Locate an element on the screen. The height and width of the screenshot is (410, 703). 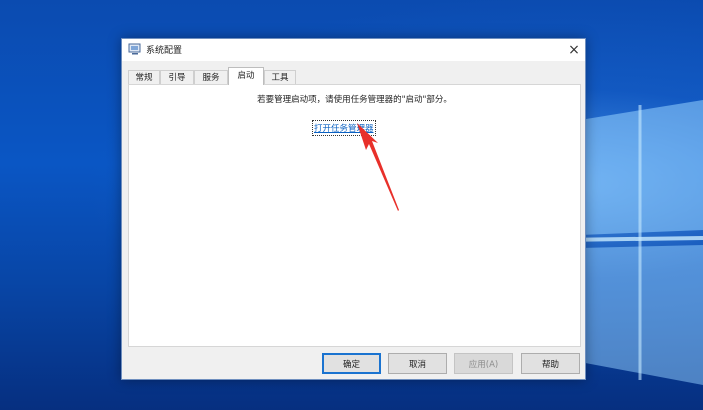
apply-button: 应用(A) is located at coordinates (483, 363).